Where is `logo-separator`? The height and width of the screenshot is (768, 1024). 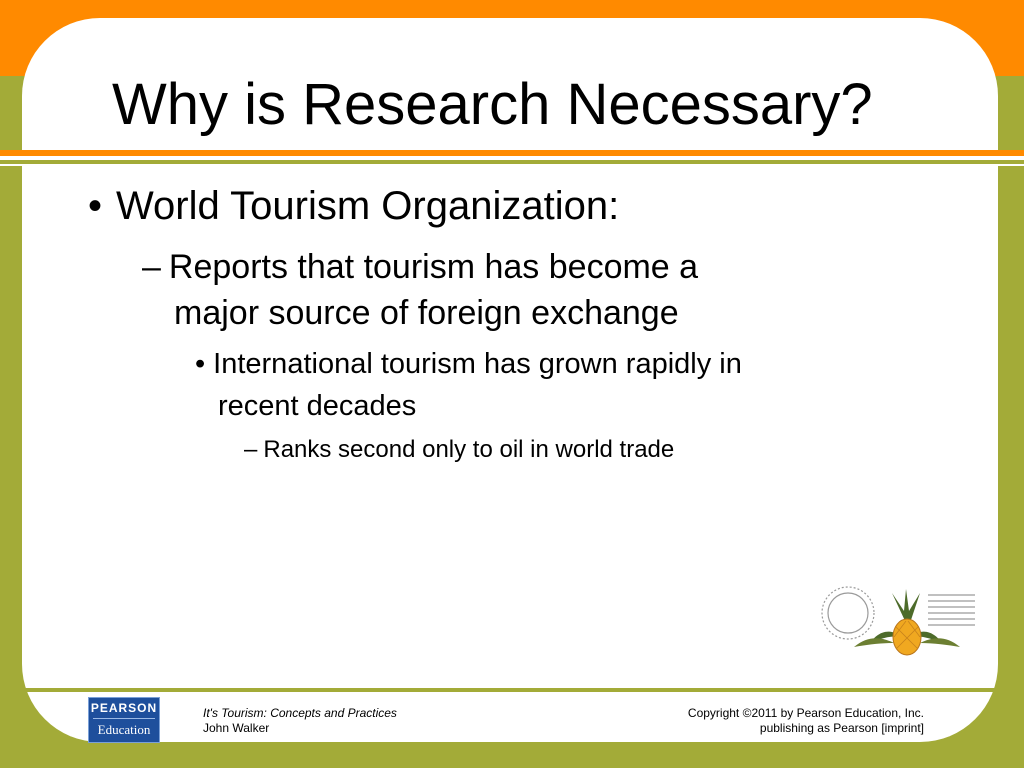
logo-separator is located at coordinates (124, 718).